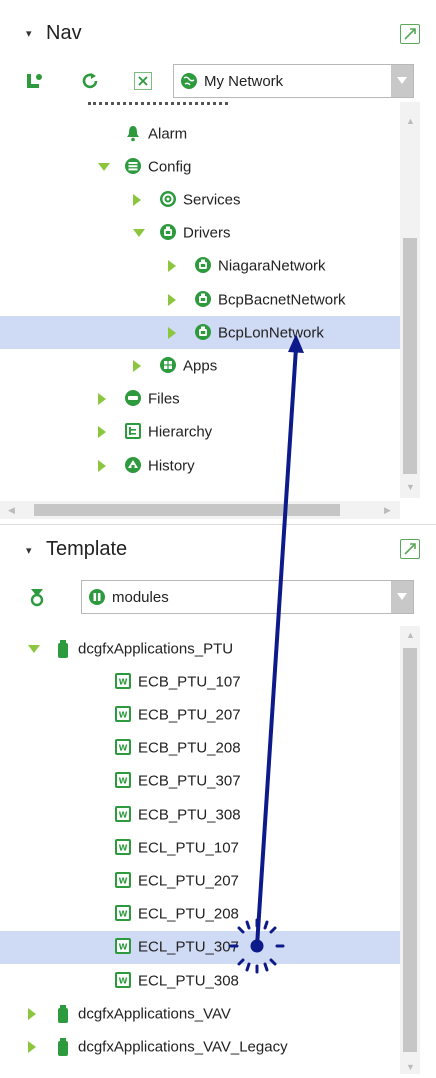 The width and height of the screenshot is (436, 1078). What do you see at coordinates (293, 81) in the screenshot?
I see `network-select: My Network` at bounding box center [293, 81].